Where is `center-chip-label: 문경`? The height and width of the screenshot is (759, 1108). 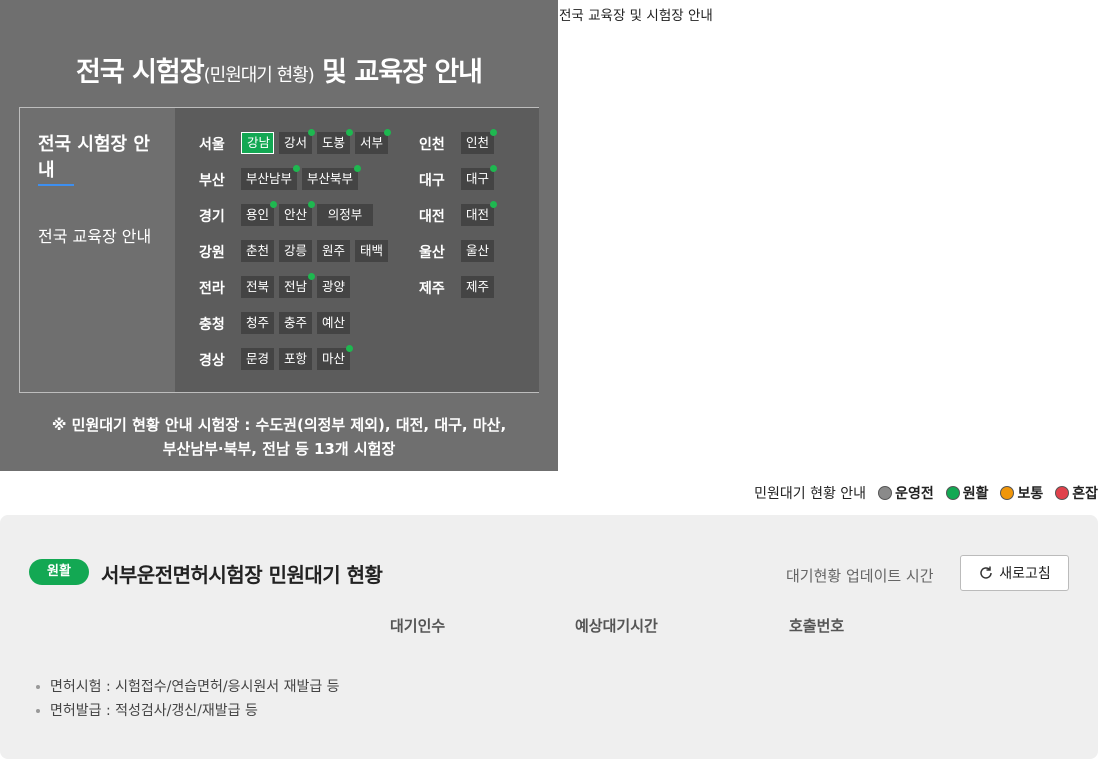 center-chip-label: 문경 is located at coordinates (258, 358).